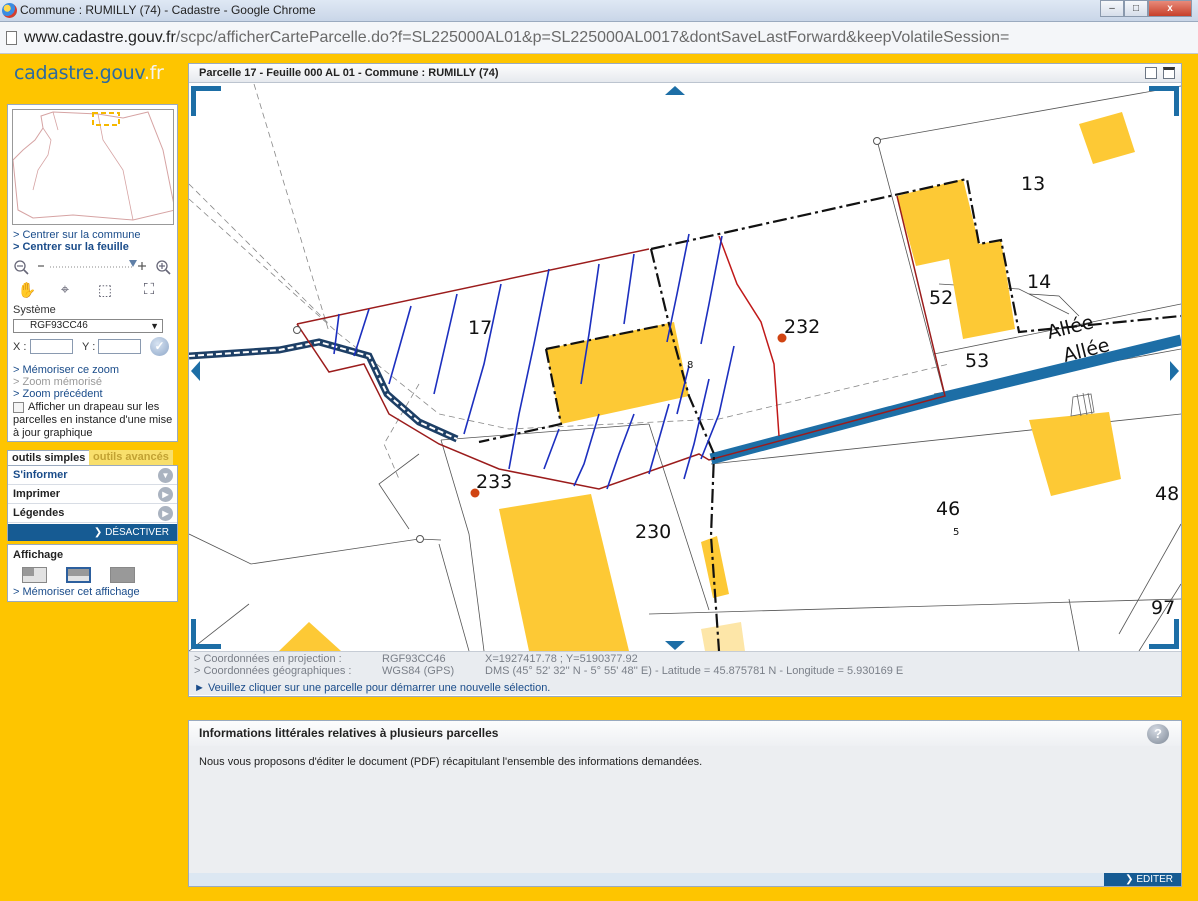 The image size is (1198, 901). I want to click on label-233: 233, so click(494, 482).